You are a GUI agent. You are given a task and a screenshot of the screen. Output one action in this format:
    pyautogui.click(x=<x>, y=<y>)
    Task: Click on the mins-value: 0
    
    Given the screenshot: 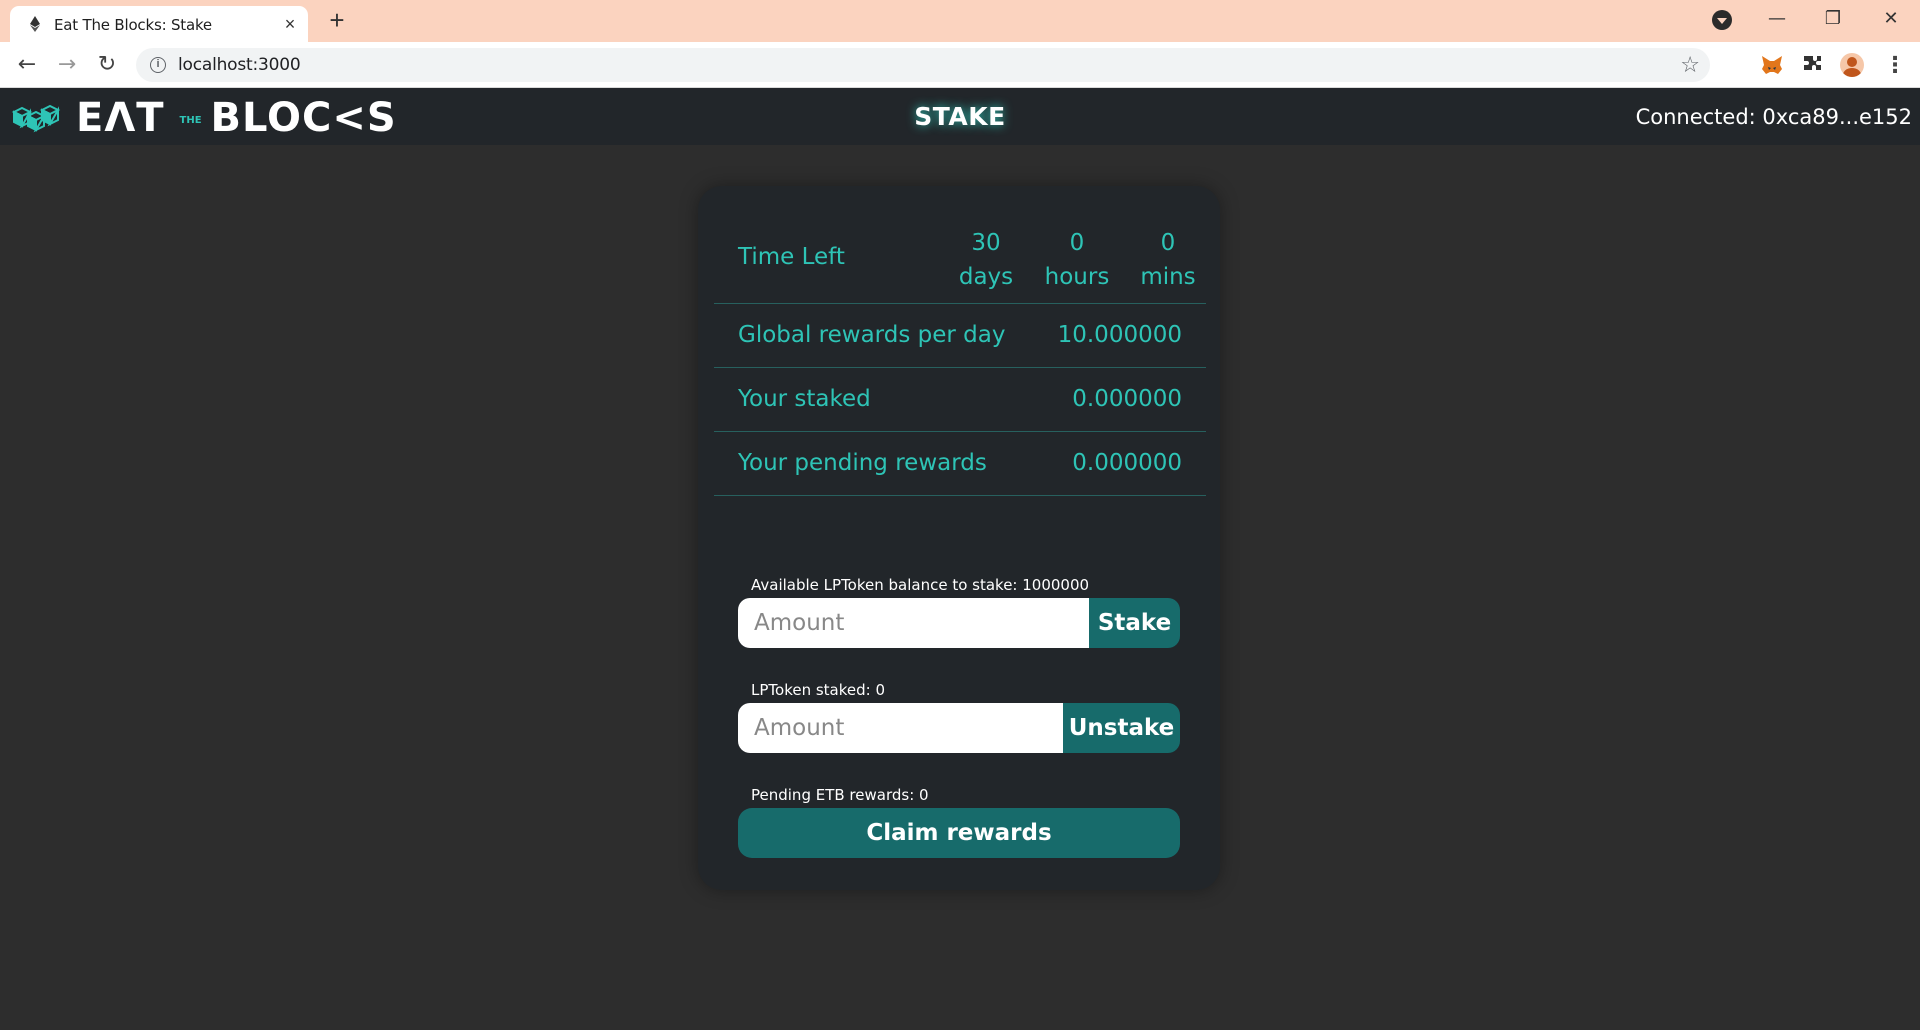 What is the action you would take?
    pyautogui.click(x=1168, y=243)
    